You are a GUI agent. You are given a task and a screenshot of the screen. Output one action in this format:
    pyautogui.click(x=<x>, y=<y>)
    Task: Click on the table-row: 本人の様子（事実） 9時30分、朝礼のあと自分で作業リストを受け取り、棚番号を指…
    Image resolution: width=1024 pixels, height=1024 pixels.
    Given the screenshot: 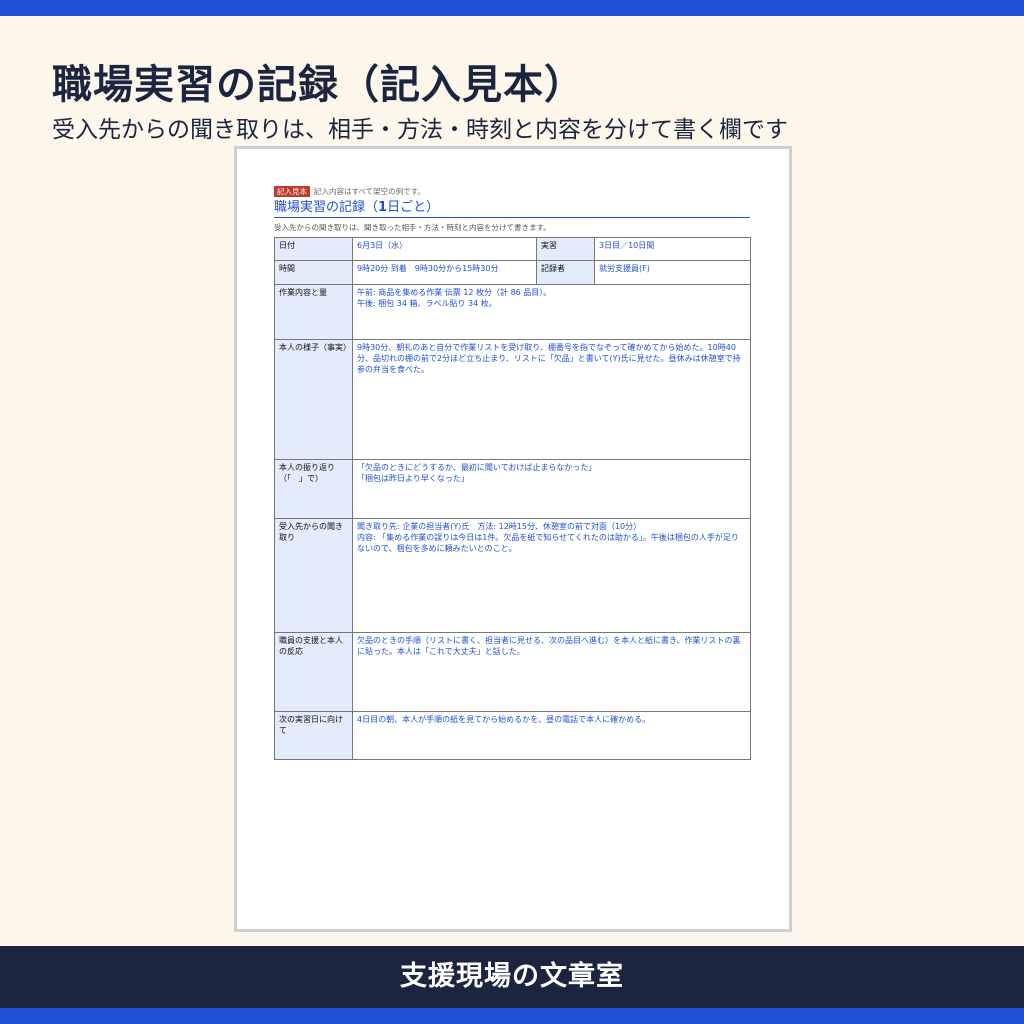 What is the action you would take?
    pyautogui.click(x=512, y=399)
    